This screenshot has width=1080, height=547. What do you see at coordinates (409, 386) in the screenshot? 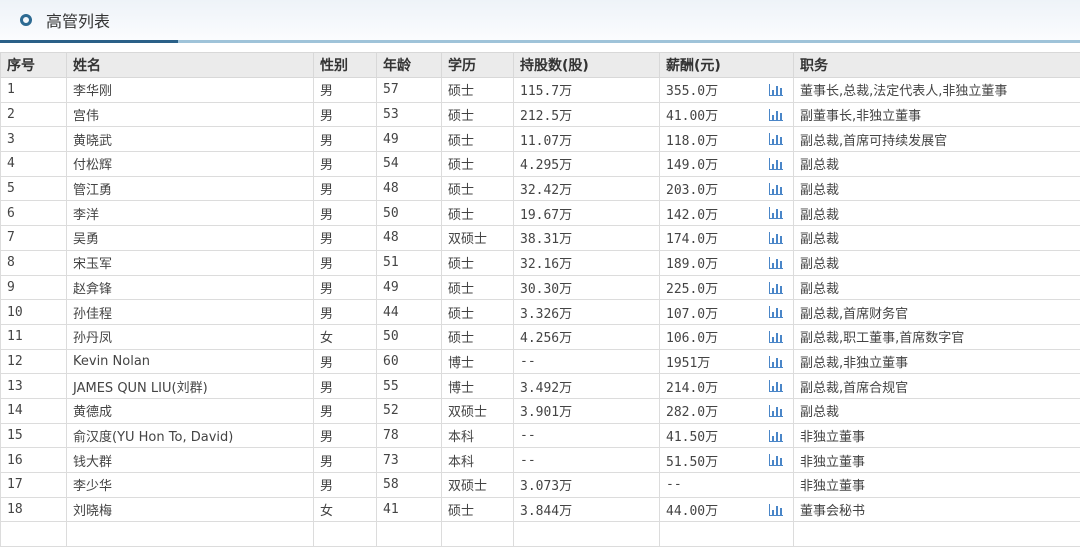
I see `cell-age: 55` at bounding box center [409, 386].